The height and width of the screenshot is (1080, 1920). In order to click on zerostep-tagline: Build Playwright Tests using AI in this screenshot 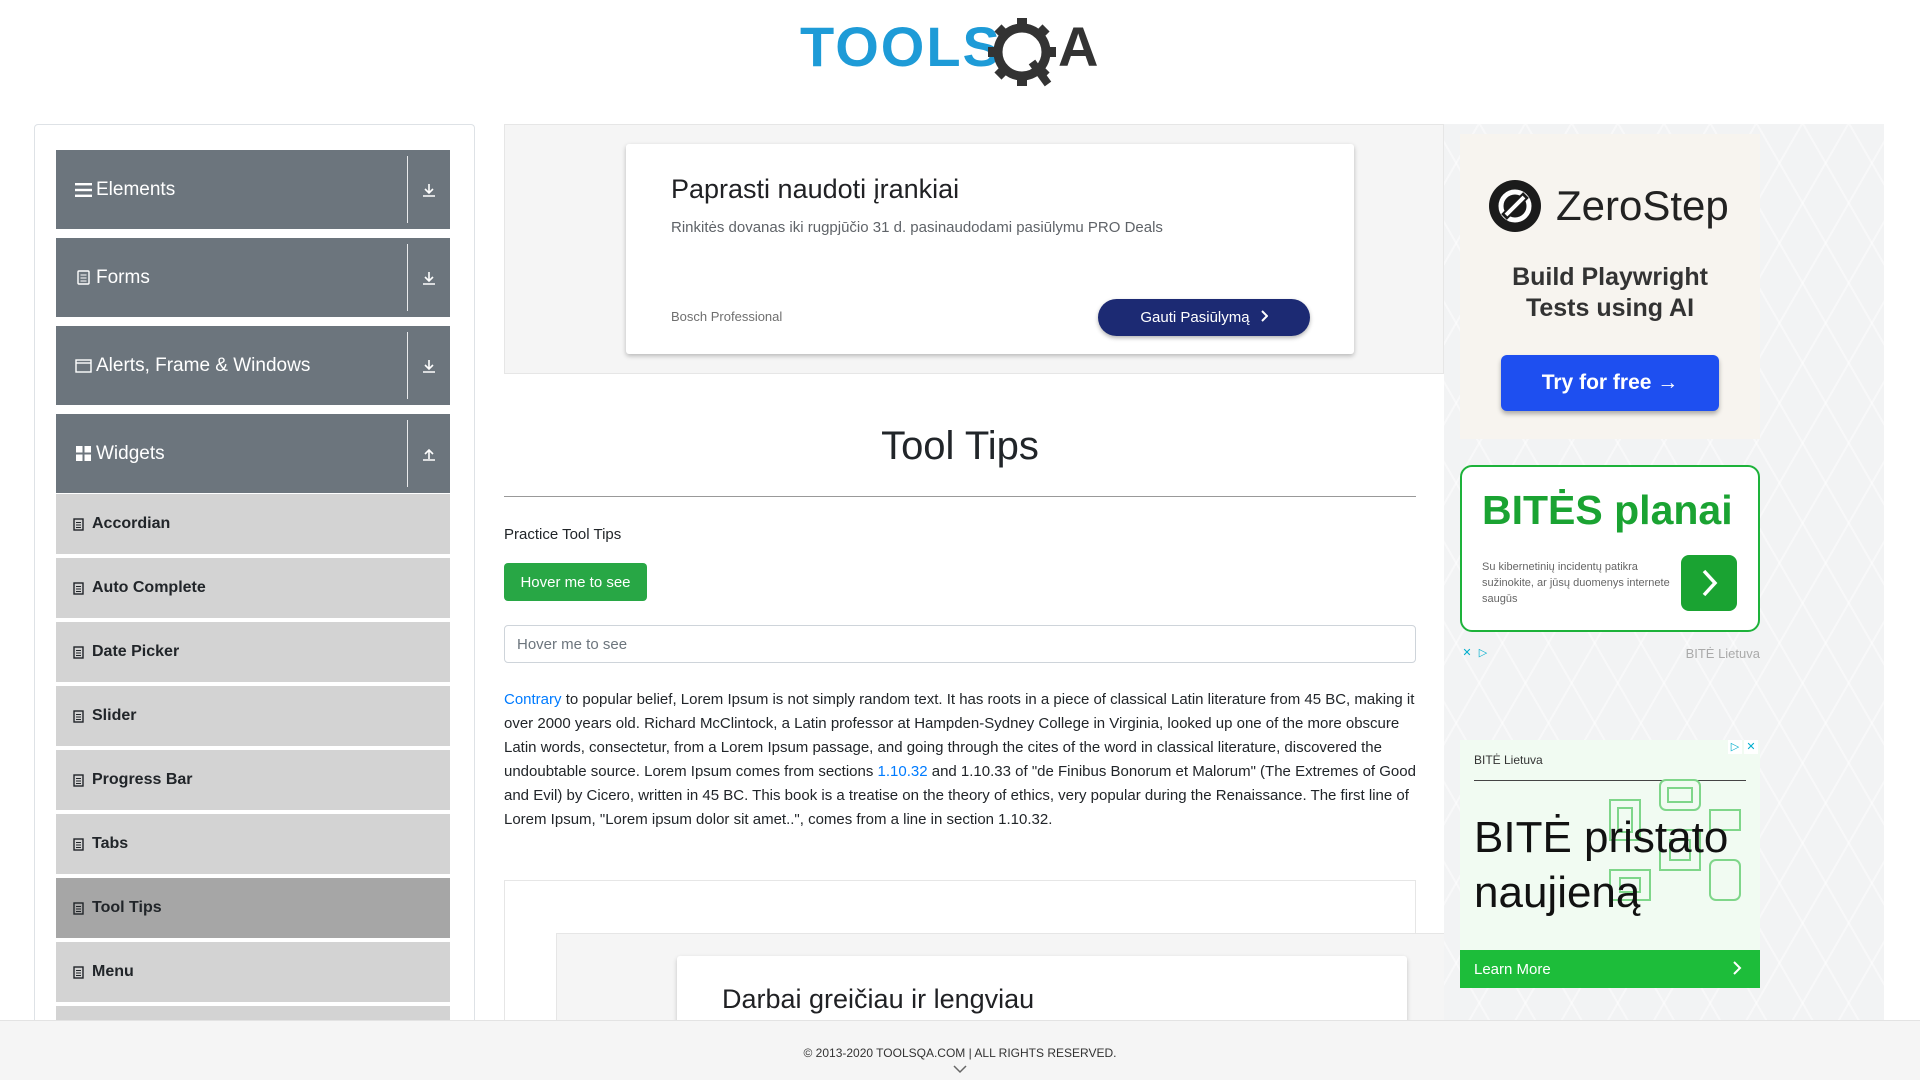, I will do `click(1610, 293)`.